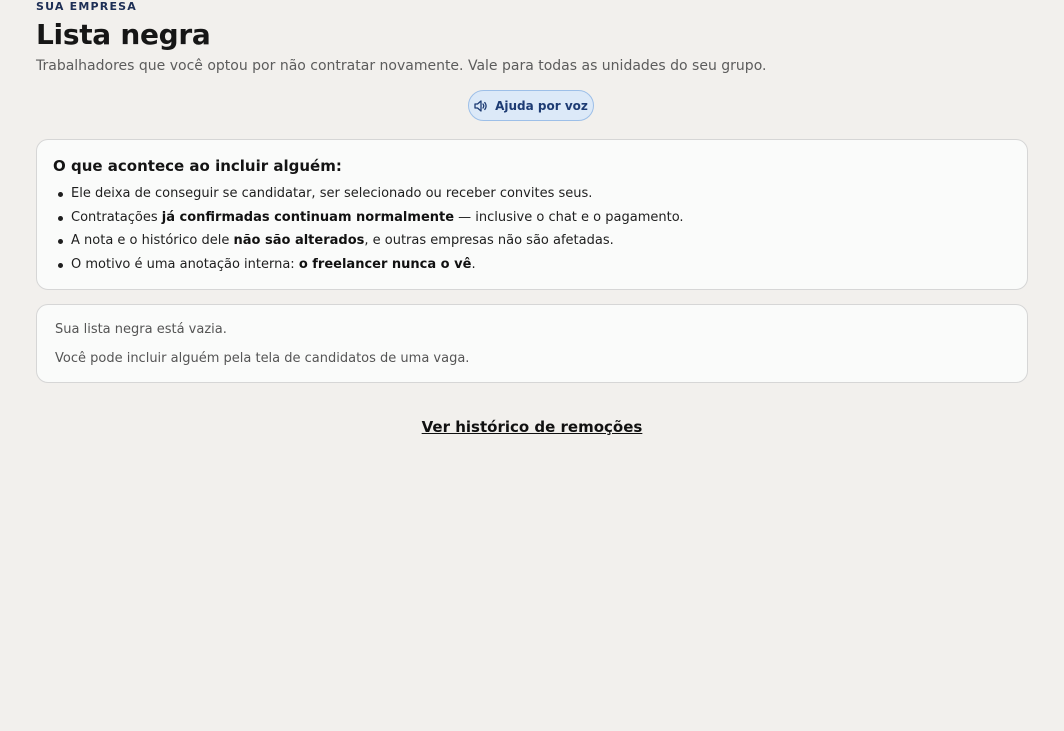 The height and width of the screenshot is (731, 1064). I want to click on voice-help-button: Ajuda por voz, so click(531, 105).